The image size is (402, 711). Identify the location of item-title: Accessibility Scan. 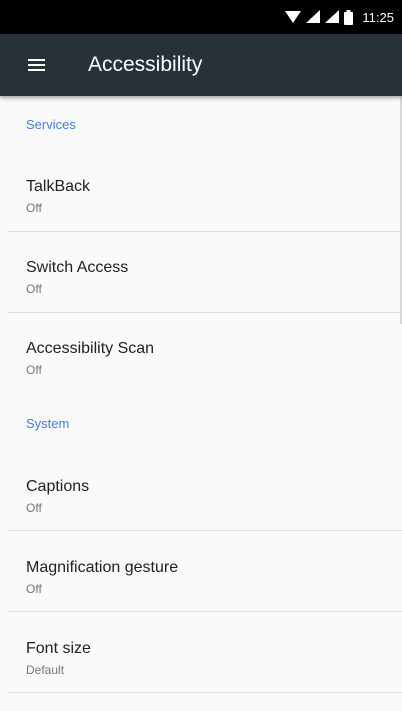
(90, 348).